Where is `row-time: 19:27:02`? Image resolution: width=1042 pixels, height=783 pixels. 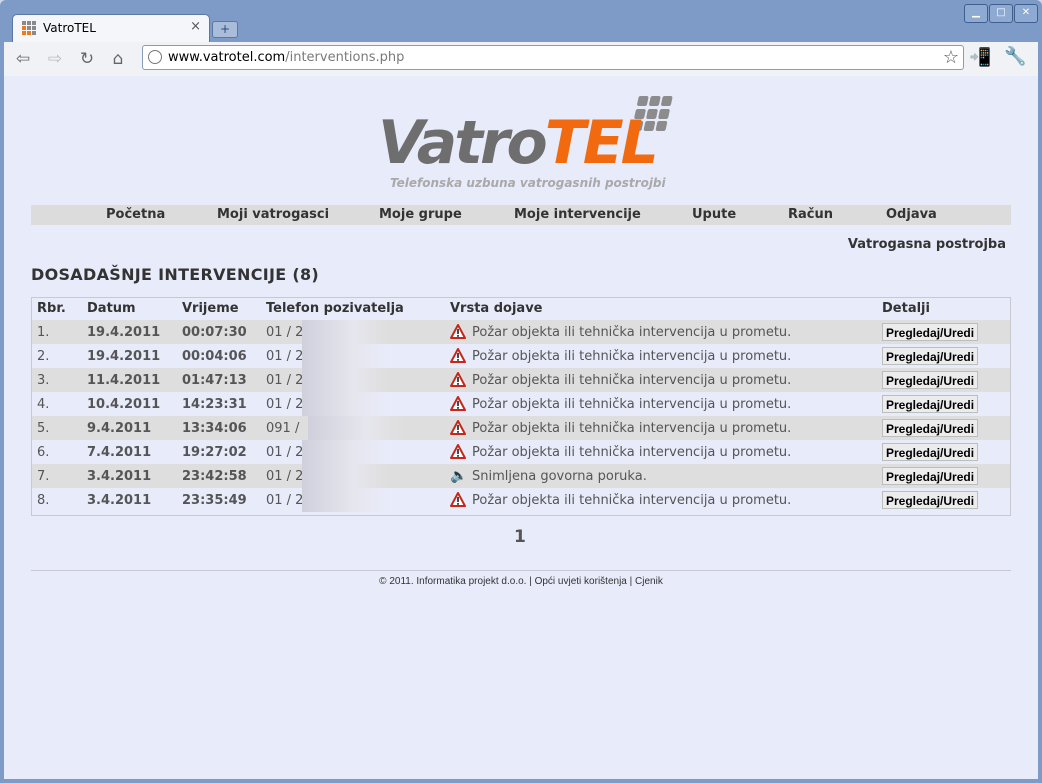
row-time: 19:27:02 is located at coordinates (214, 452).